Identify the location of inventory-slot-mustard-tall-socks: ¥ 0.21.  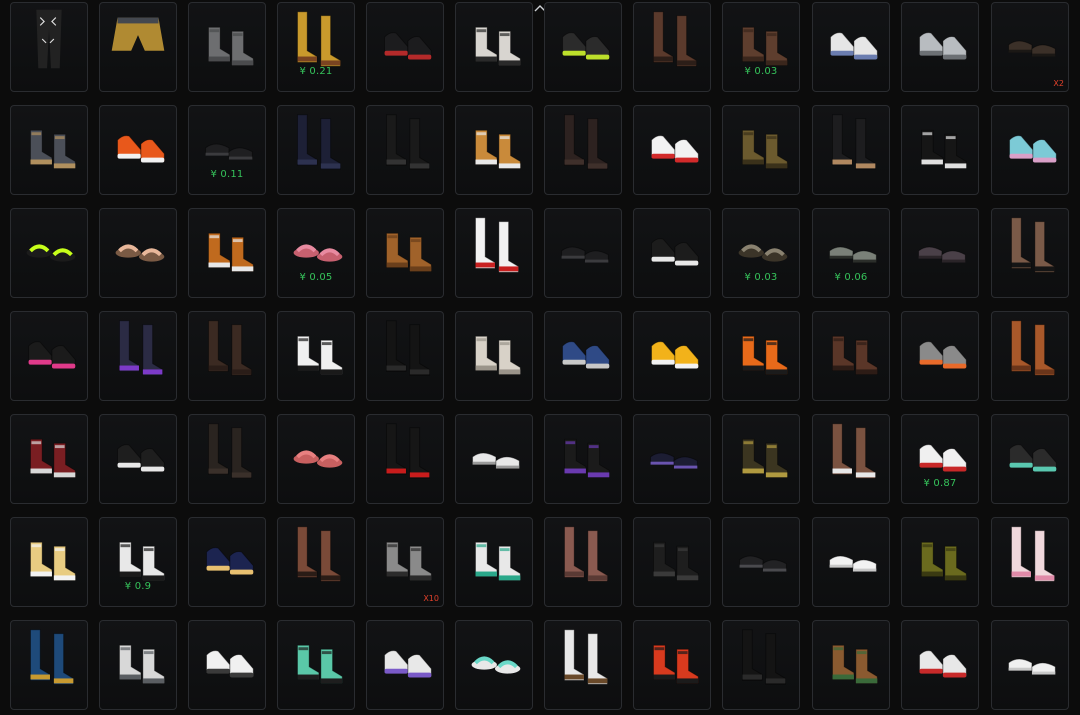
(316, 47).